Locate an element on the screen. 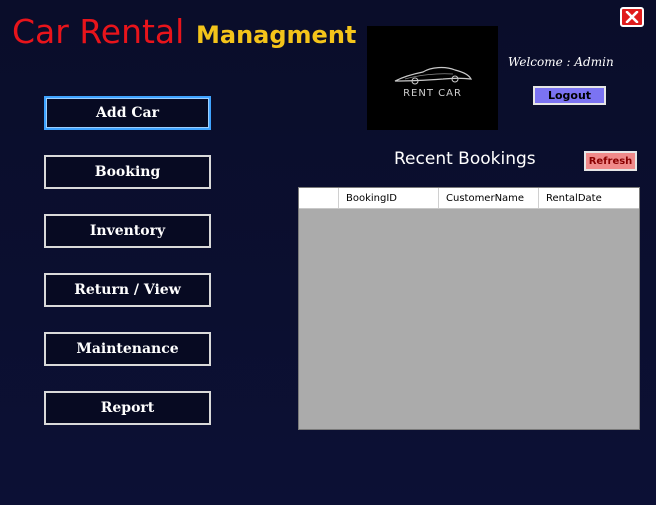  refresh-button: Refresh is located at coordinates (610, 161).